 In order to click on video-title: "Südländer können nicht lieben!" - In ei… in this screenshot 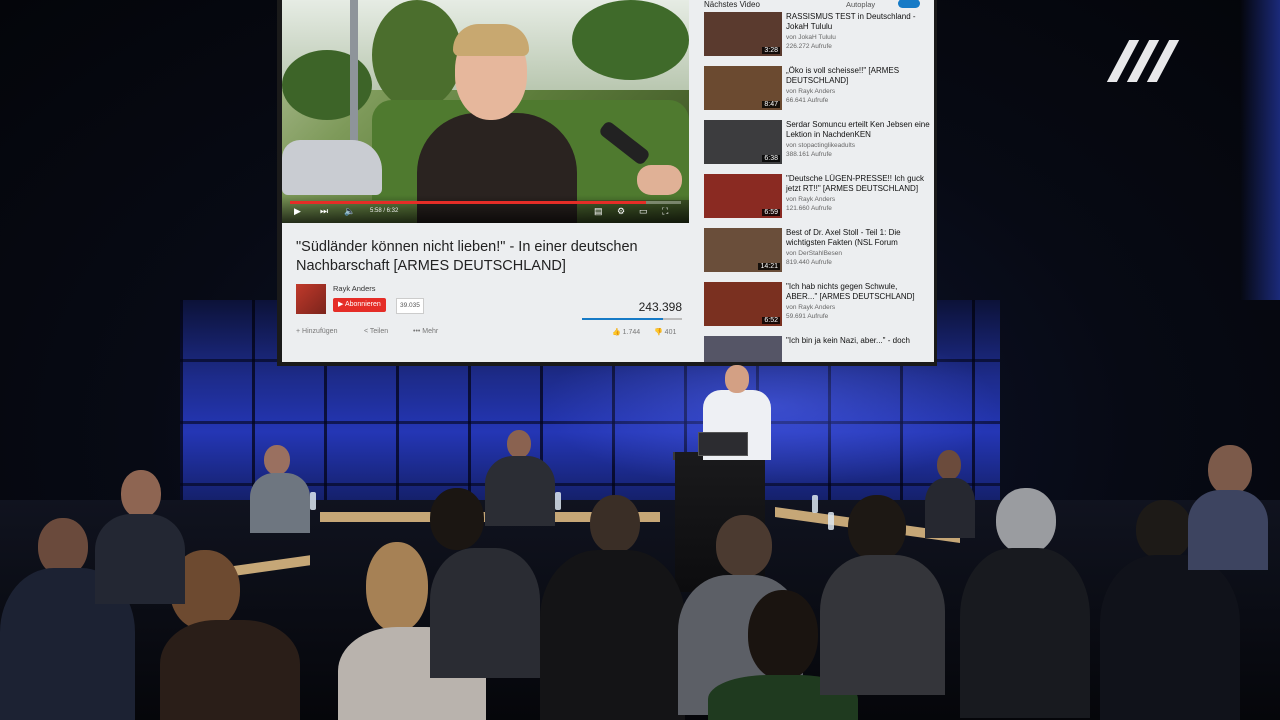, I will do `click(467, 256)`.